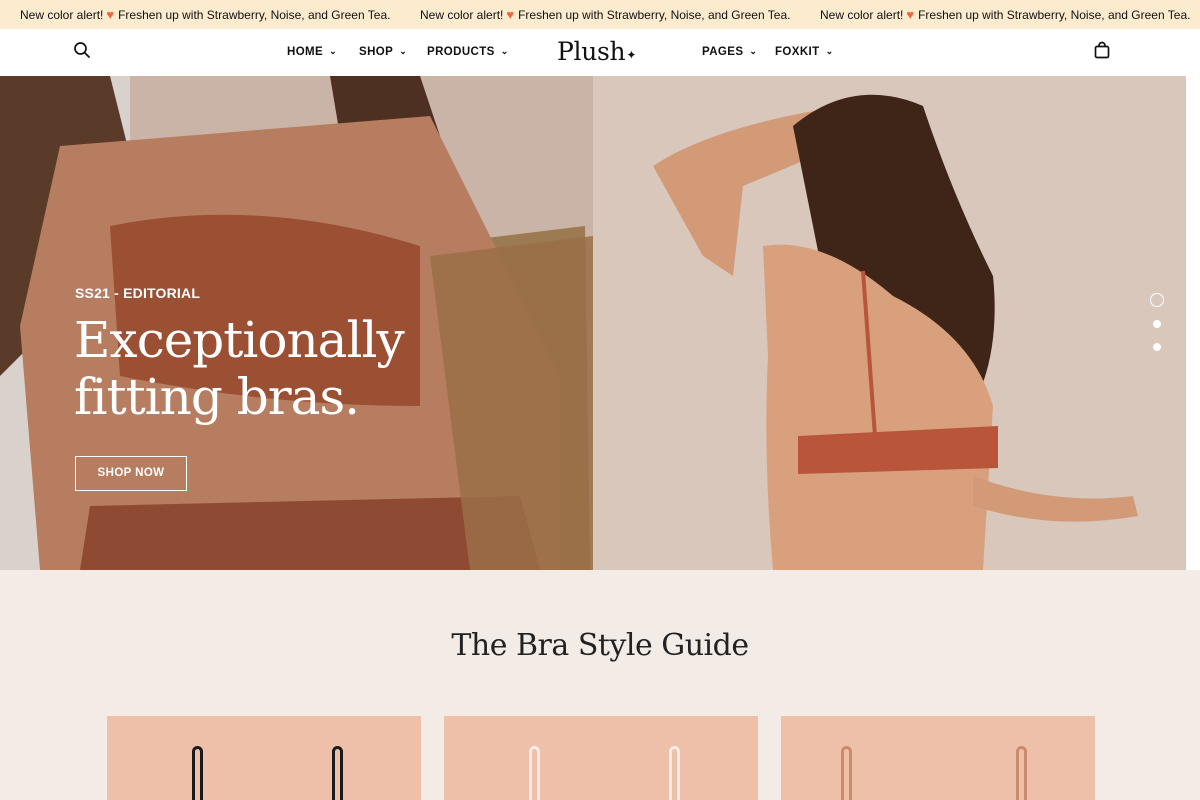  What do you see at coordinates (84, 52) in the screenshot?
I see `search-icon` at bounding box center [84, 52].